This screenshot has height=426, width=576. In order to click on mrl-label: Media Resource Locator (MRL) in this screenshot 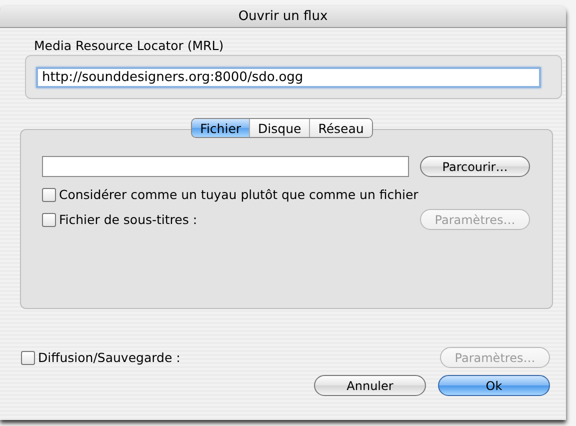, I will do `click(129, 45)`.